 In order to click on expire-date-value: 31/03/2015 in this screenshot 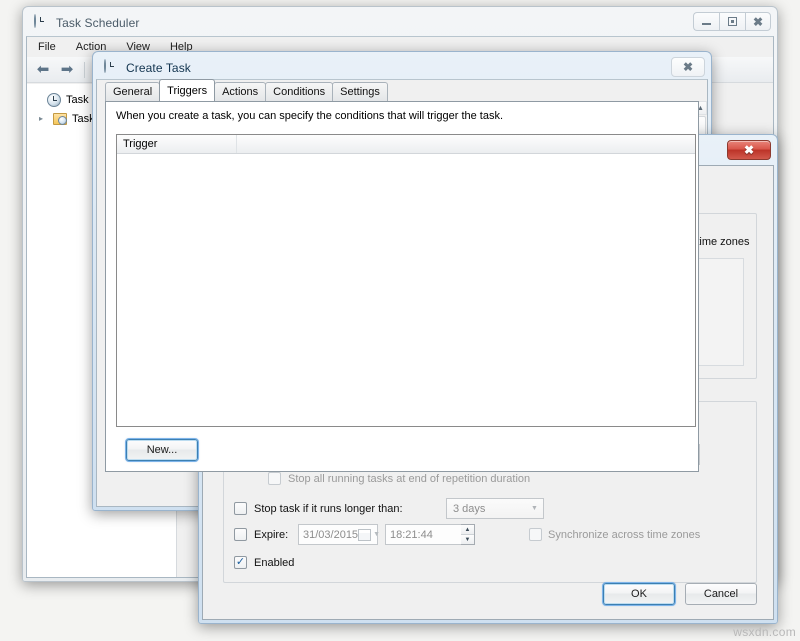, I will do `click(331, 534)`.